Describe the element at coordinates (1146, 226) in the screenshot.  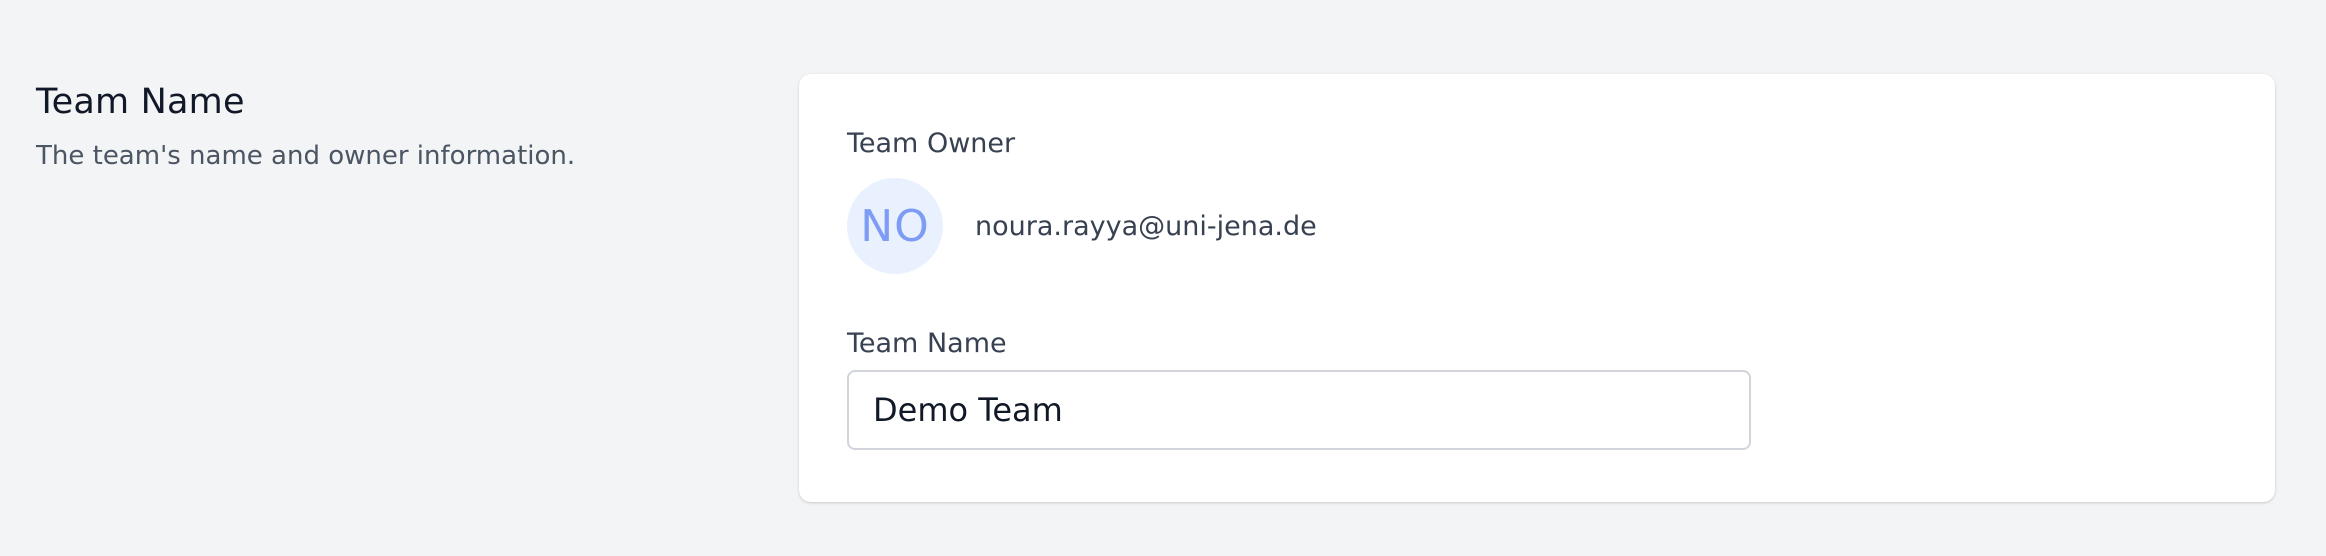
I see `owner-email: noura.rayya@uni-jena.de` at that location.